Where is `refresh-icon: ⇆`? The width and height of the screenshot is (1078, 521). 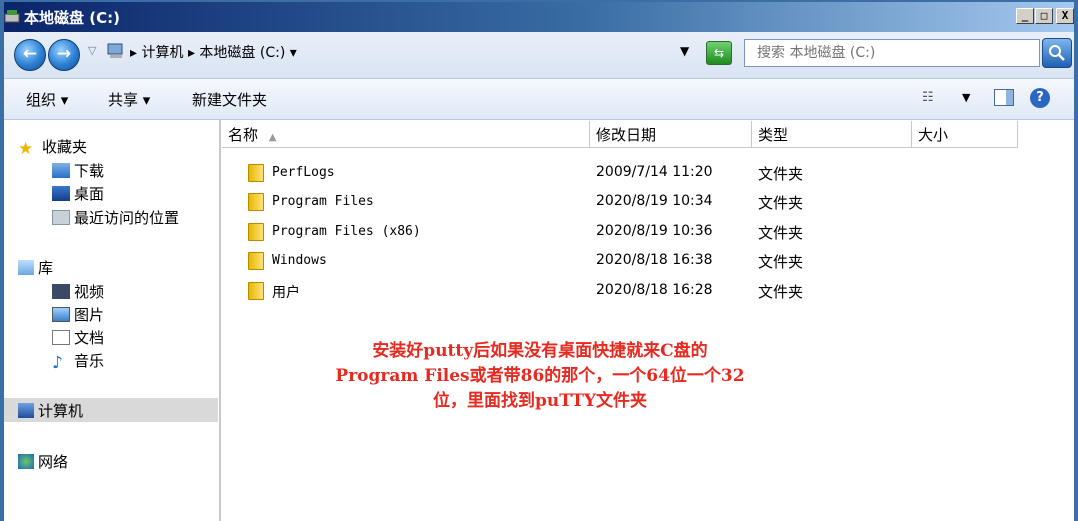 refresh-icon: ⇆ is located at coordinates (719, 53).